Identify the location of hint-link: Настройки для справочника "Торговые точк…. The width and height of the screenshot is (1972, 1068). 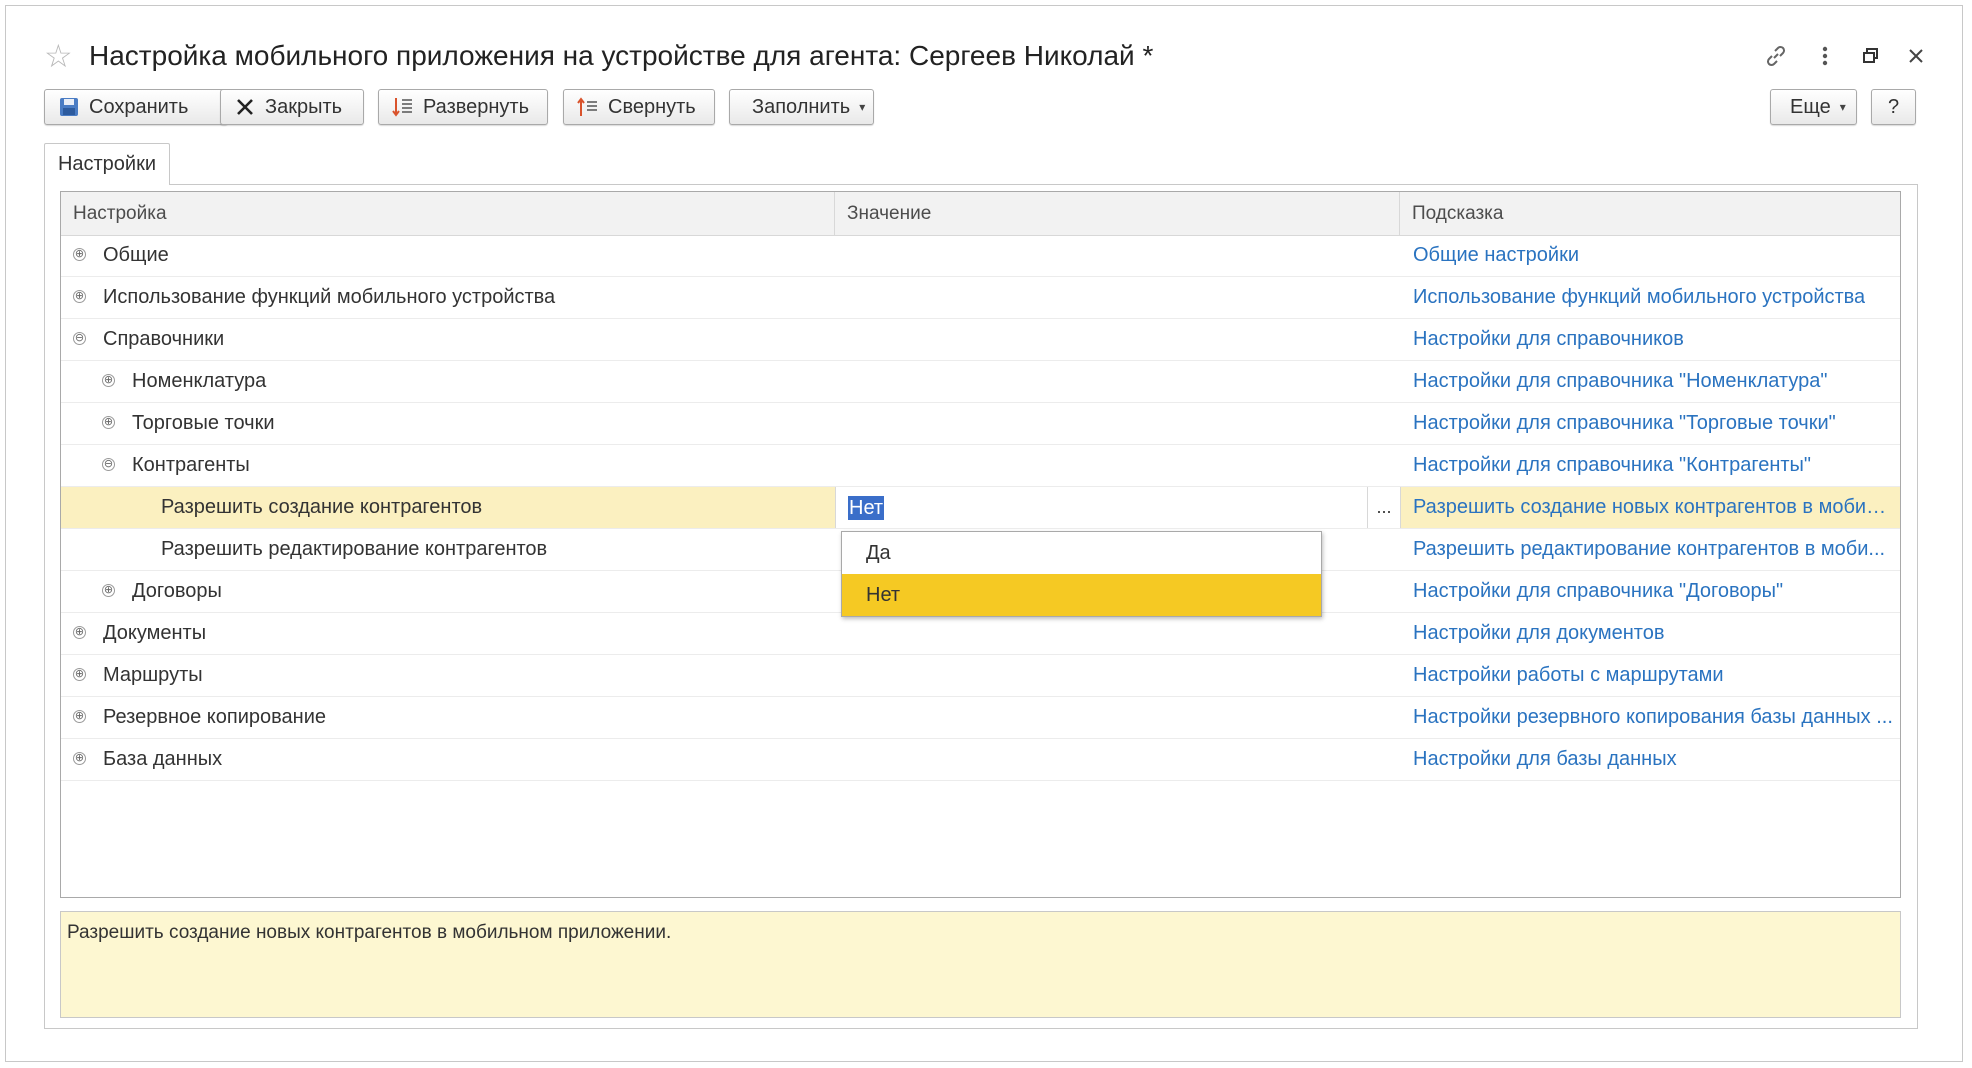
(1624, 423).